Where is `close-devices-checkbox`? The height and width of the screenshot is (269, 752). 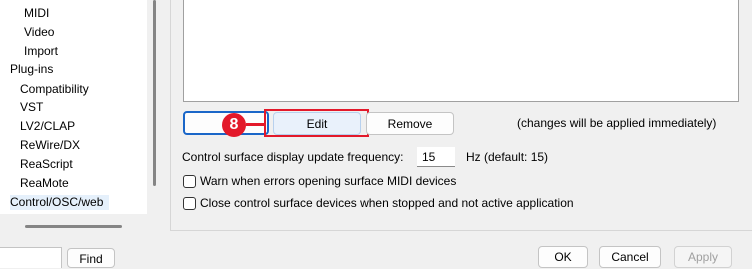
close-devices-checkbox is located at coordinates (189, 203).